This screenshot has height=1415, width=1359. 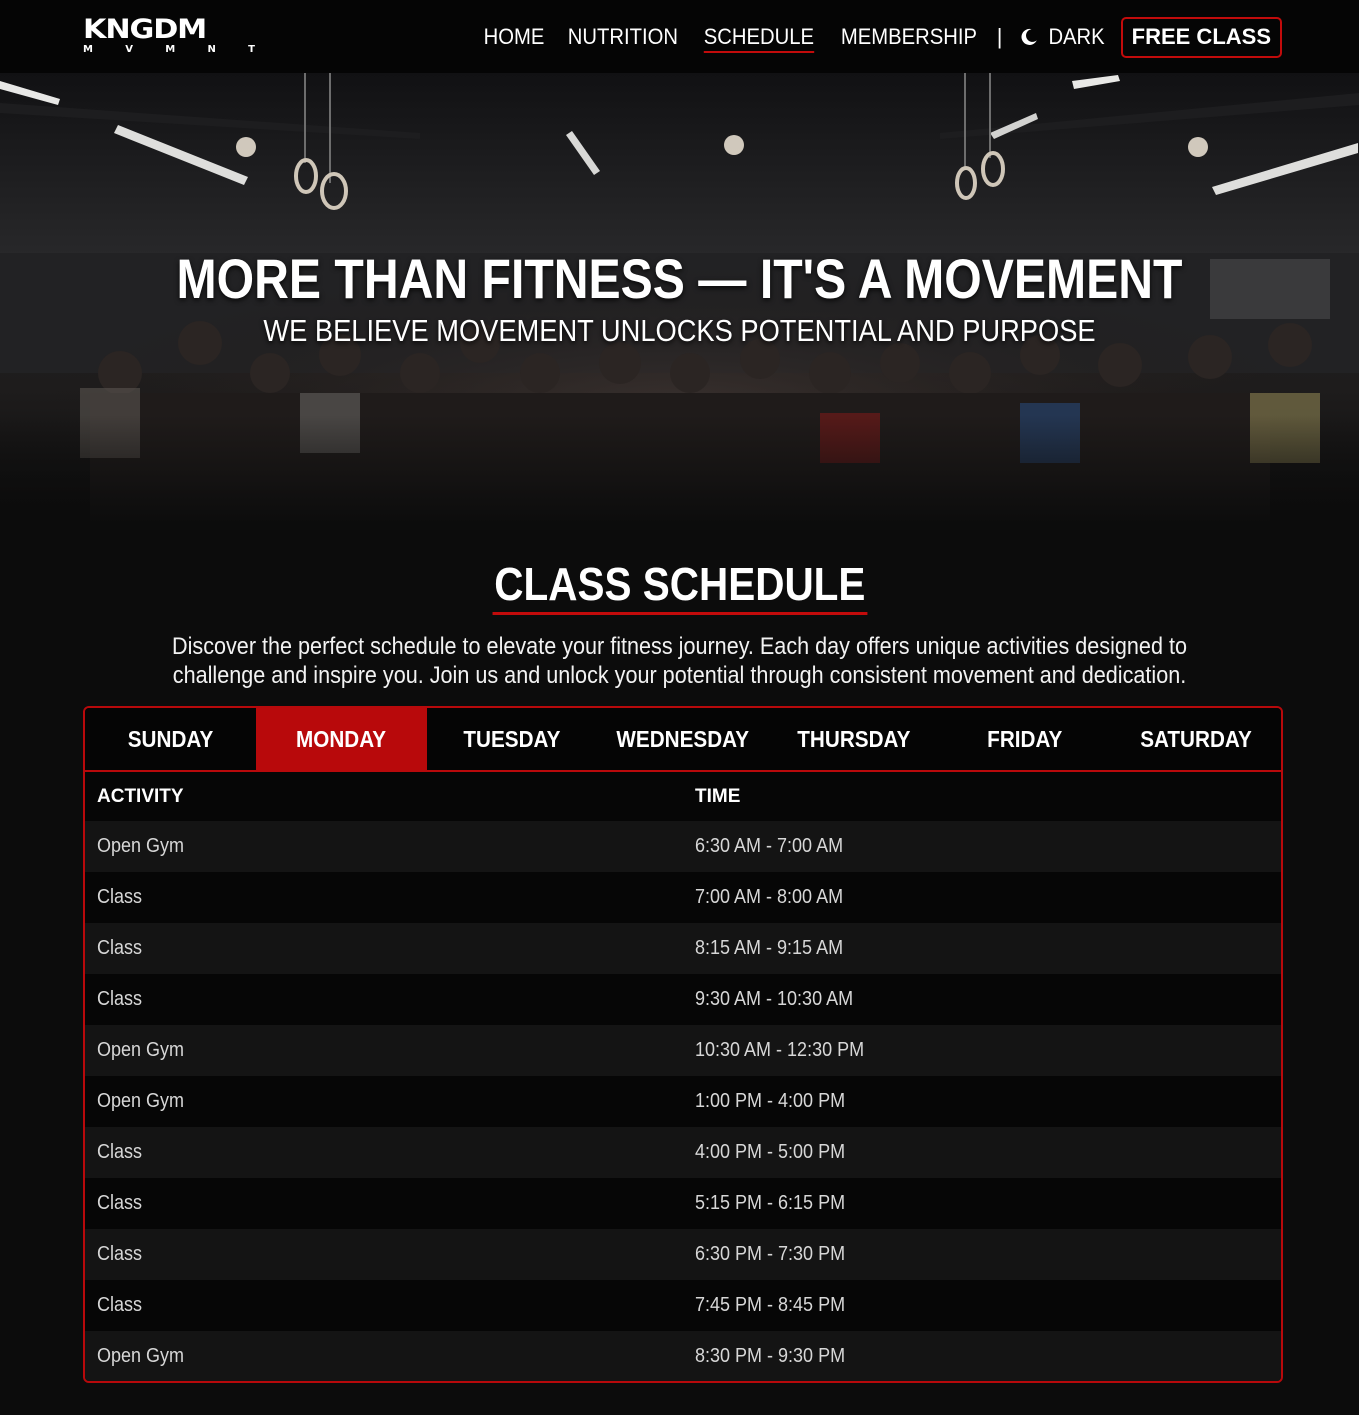 What do you see at coordinates (679, 278) in the screenshot?
I see `hero-title: MORE THAN FITNESS — IT'S A MOVEMENT` at bounding box center [679, 278].